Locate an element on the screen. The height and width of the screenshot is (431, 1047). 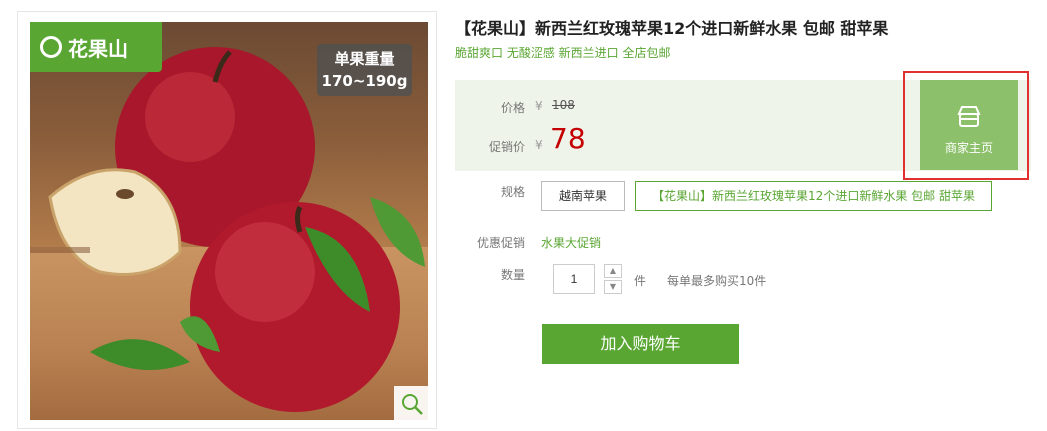
product-subtitle: 脆甜爽口 无酸涩感 新西兰进口 全店包邮 is located at coordinates (563, 53).